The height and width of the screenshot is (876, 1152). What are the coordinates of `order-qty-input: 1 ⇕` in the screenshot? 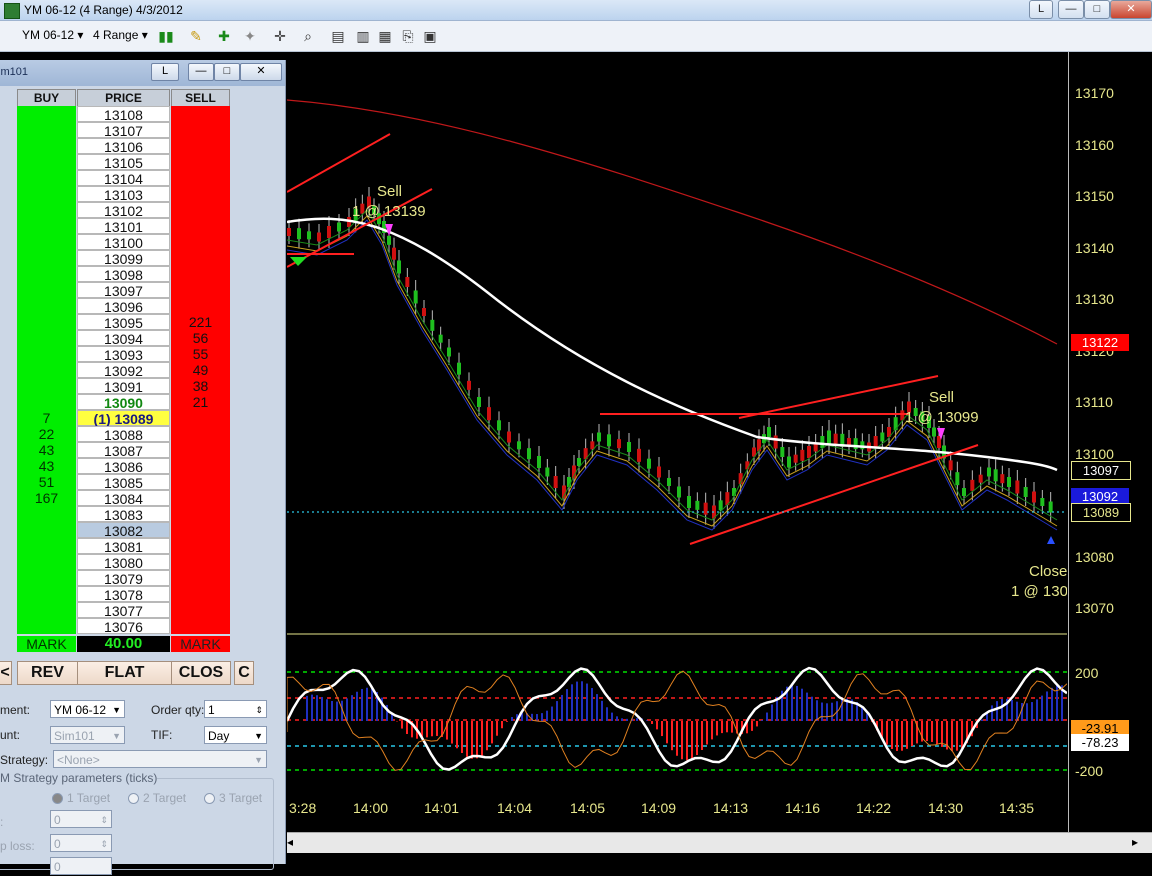 It's located at (235, 709).